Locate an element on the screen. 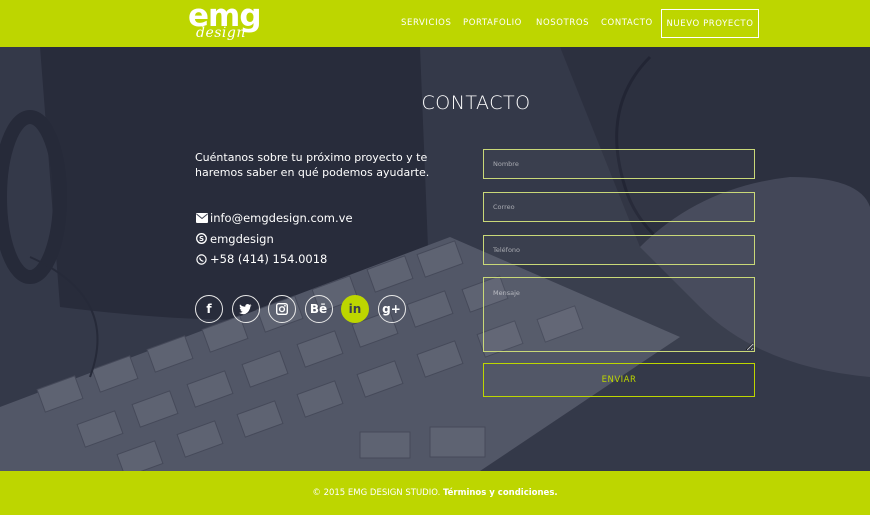 The image size is (870, 515). copyright-text: © 2015 EMG DESIGN STUDIO. is located at coordinates (377, 493).